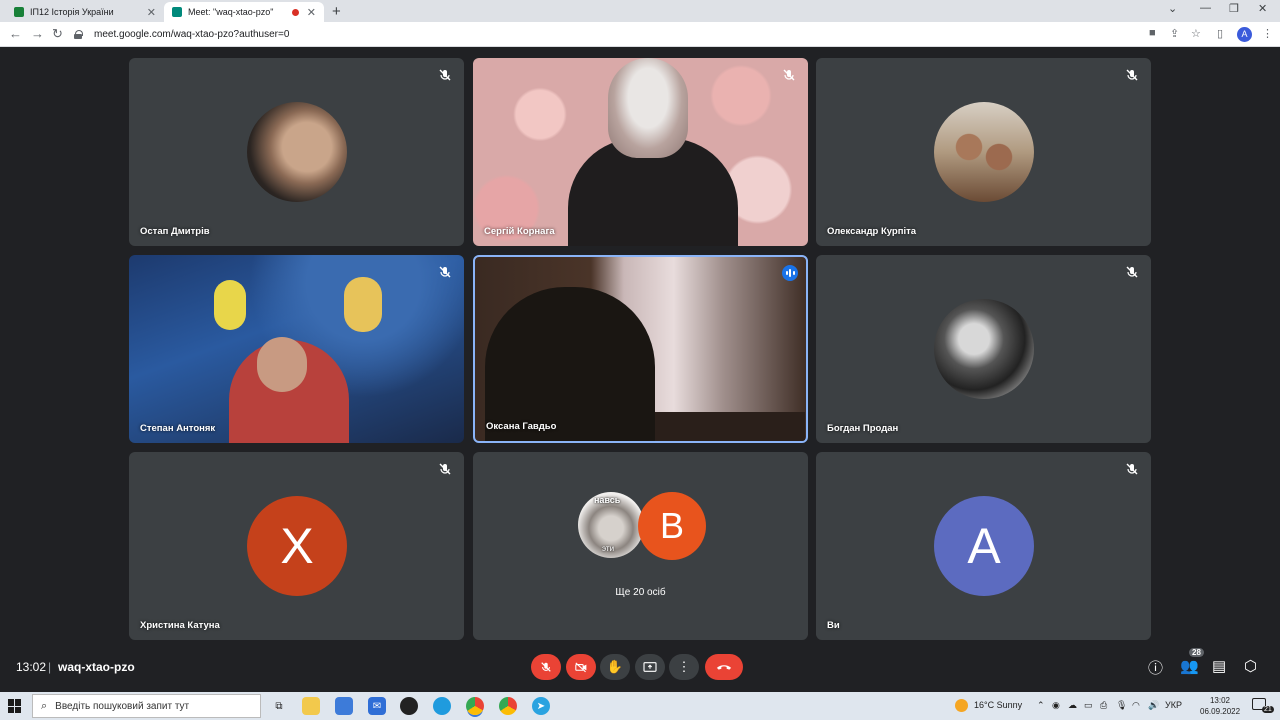 This screenshot has height=720, width=1280. What do you see at coordinates (1267, 33) in the screenshot?
I see `menu-icon: ⋮` at bounding box center [1267, 33].